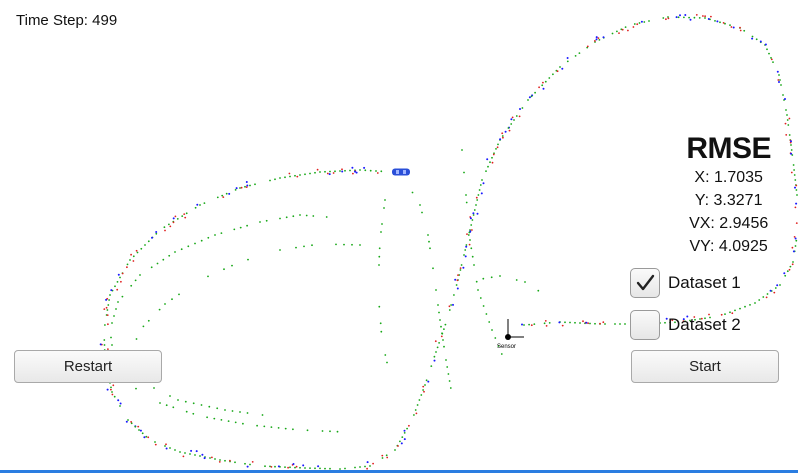 The height and width of the screenshot is (473, 798). What do you see at coordinates (704, 324) in the screenshot?
I see `dataset-2-label: Dataset 2` at bounding box center [704, 324].